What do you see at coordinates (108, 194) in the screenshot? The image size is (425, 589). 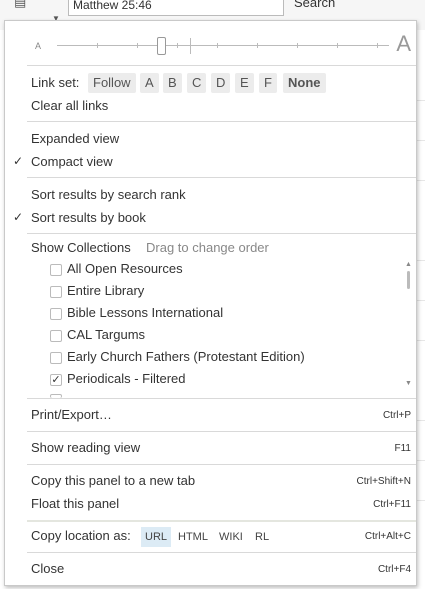 I see `sort-by-rank-item: Sort results by search rank` at bounding box center [108, 194].